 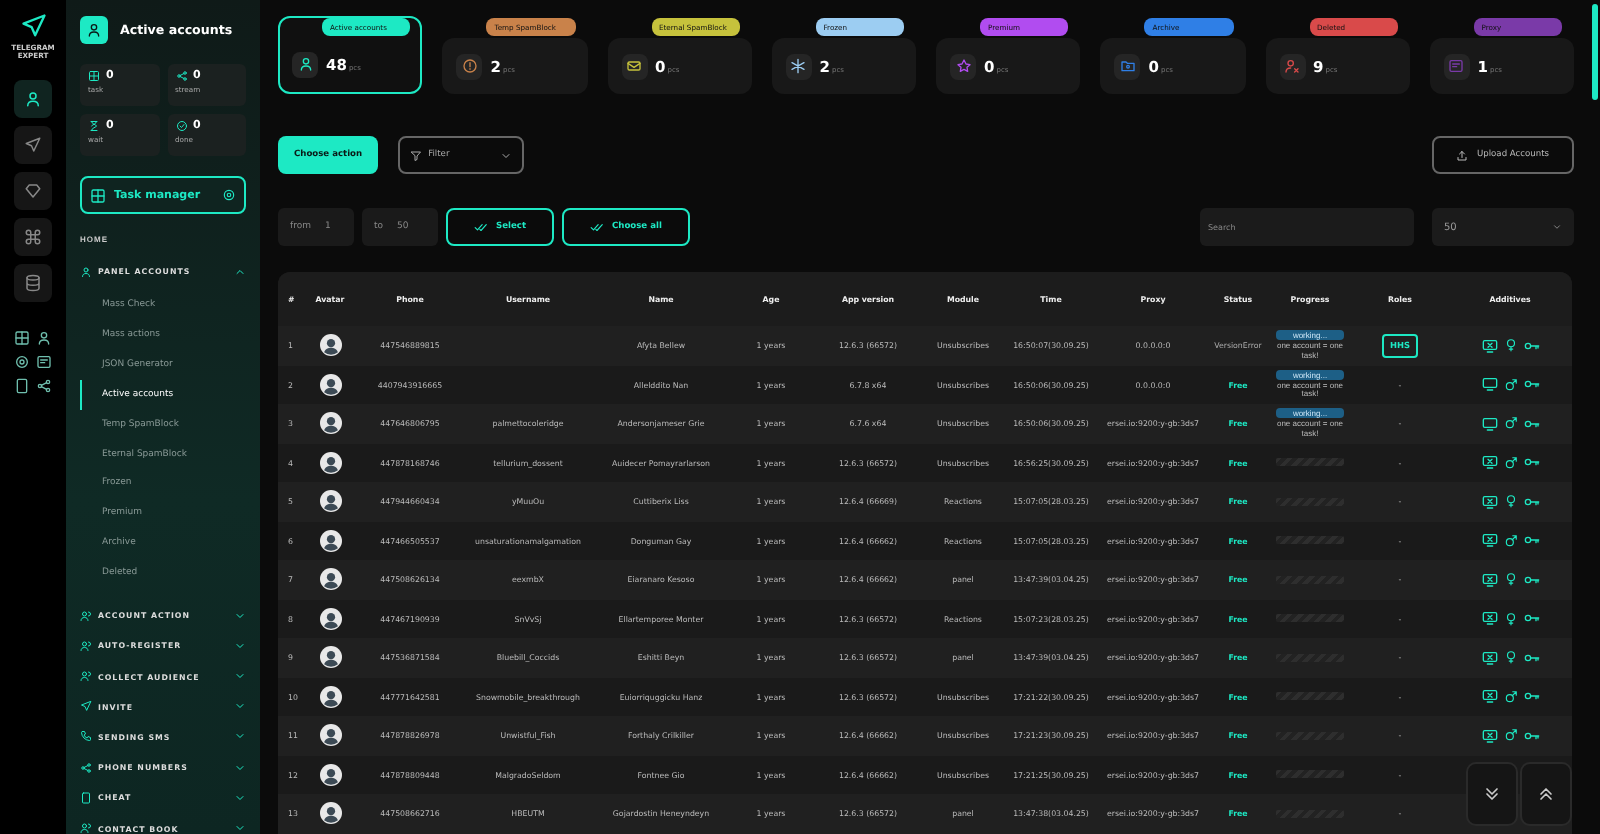 What do you see at coordinates (416, 155) in the screenshot?
I see `filter-icon` at bounding box center [416, 155].